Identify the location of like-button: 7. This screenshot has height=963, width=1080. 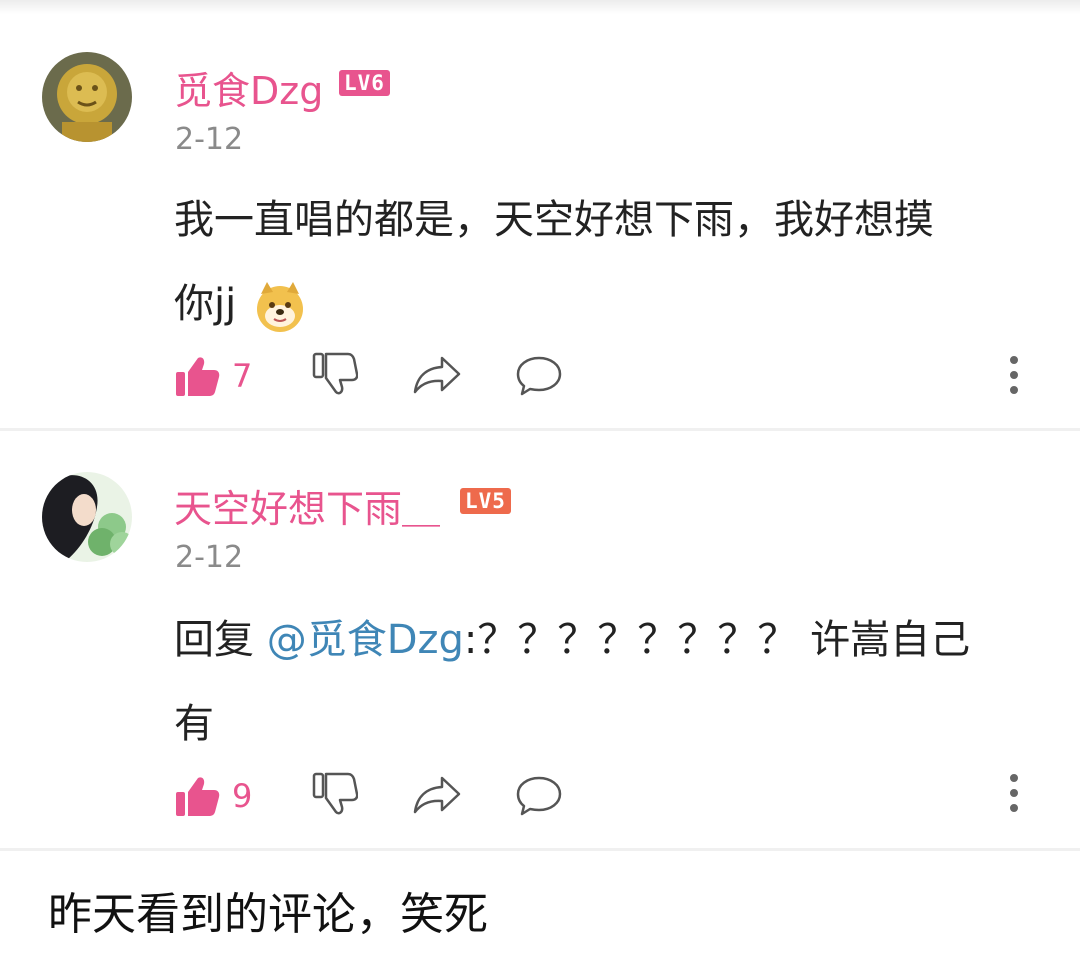
(213, 376).